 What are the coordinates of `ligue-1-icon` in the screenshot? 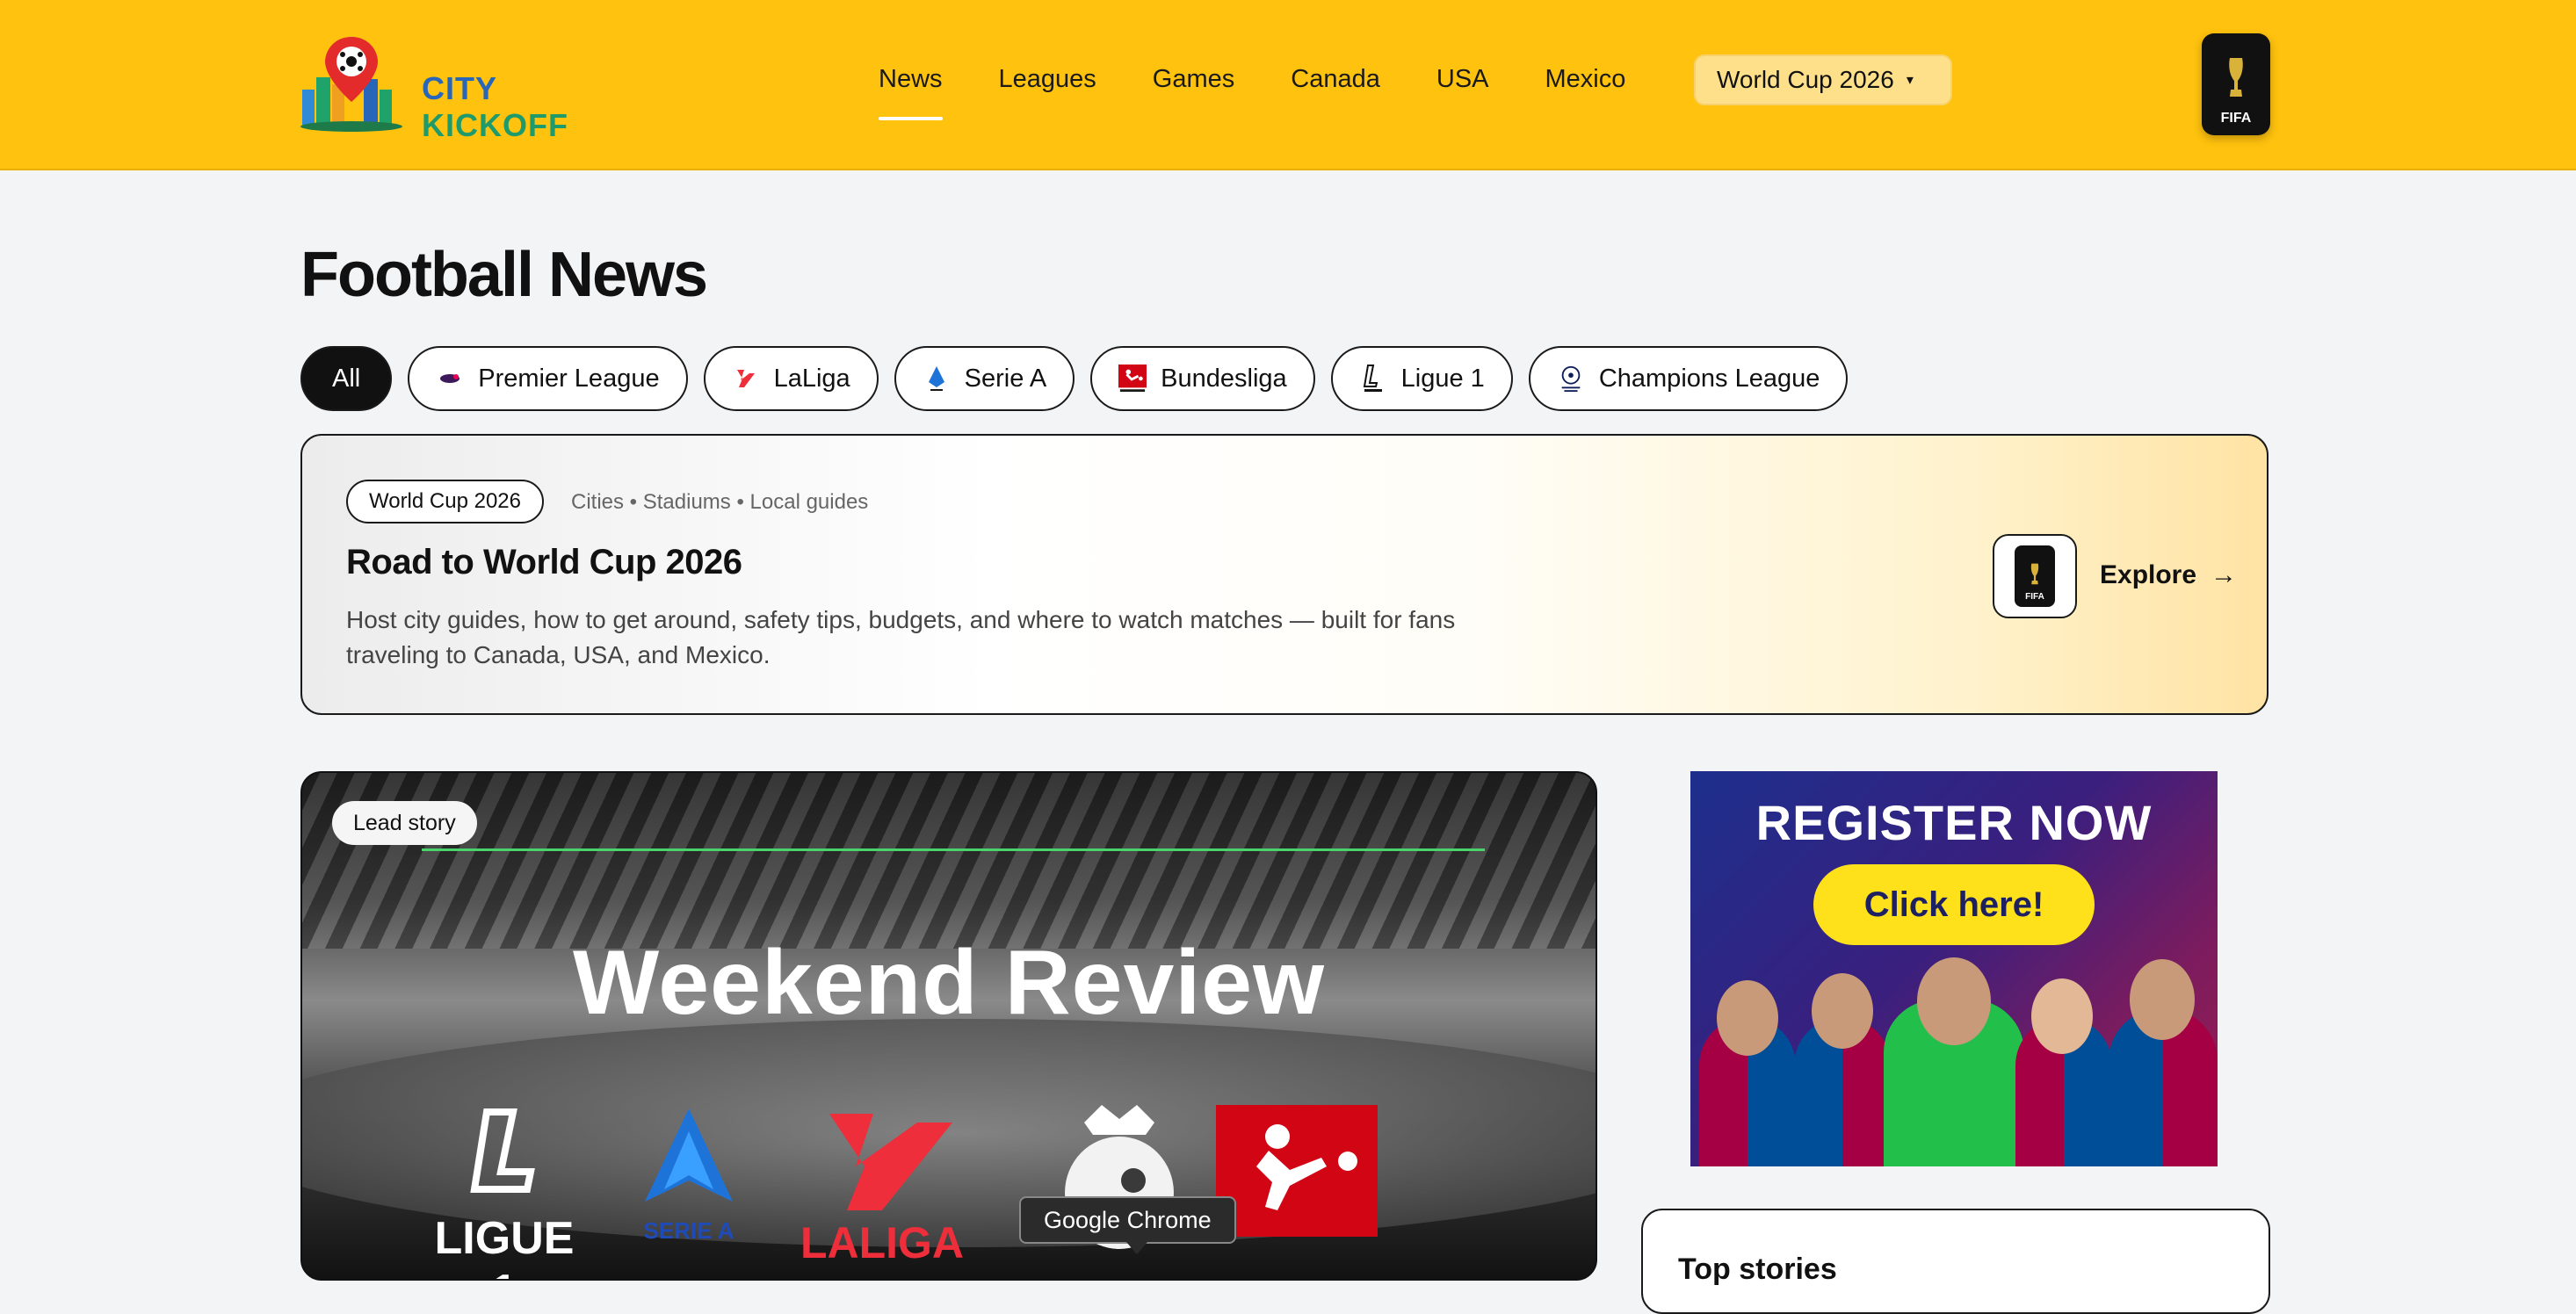 It's located at (1373, 379).